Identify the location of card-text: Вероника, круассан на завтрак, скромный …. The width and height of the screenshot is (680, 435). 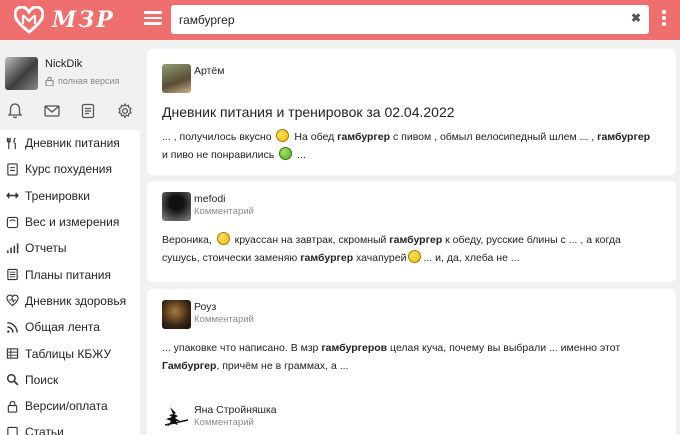
(391, 248).